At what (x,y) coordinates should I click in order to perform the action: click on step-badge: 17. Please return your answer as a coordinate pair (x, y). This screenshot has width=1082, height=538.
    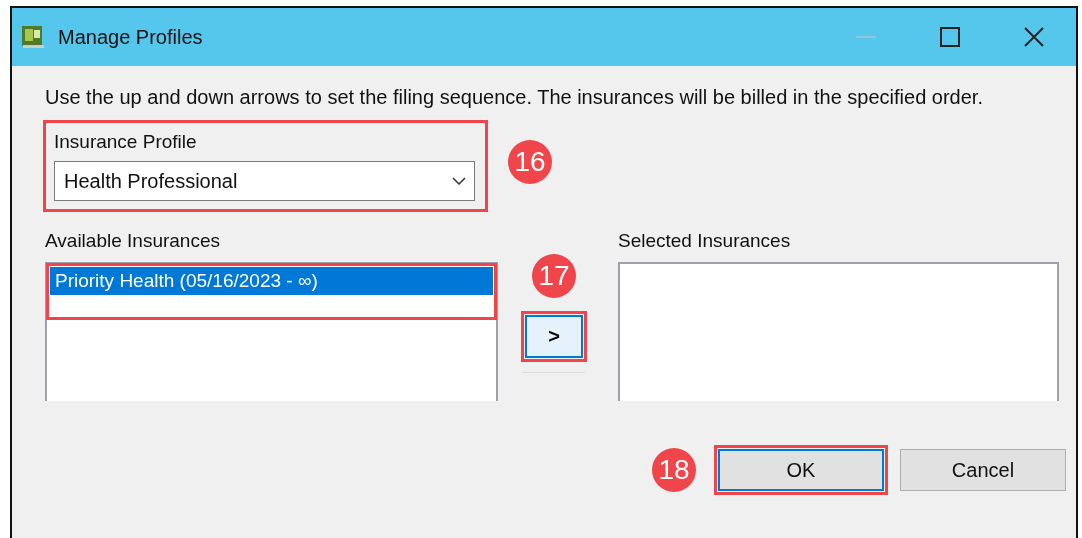
    Looking at the image, I should click on (554, 276).